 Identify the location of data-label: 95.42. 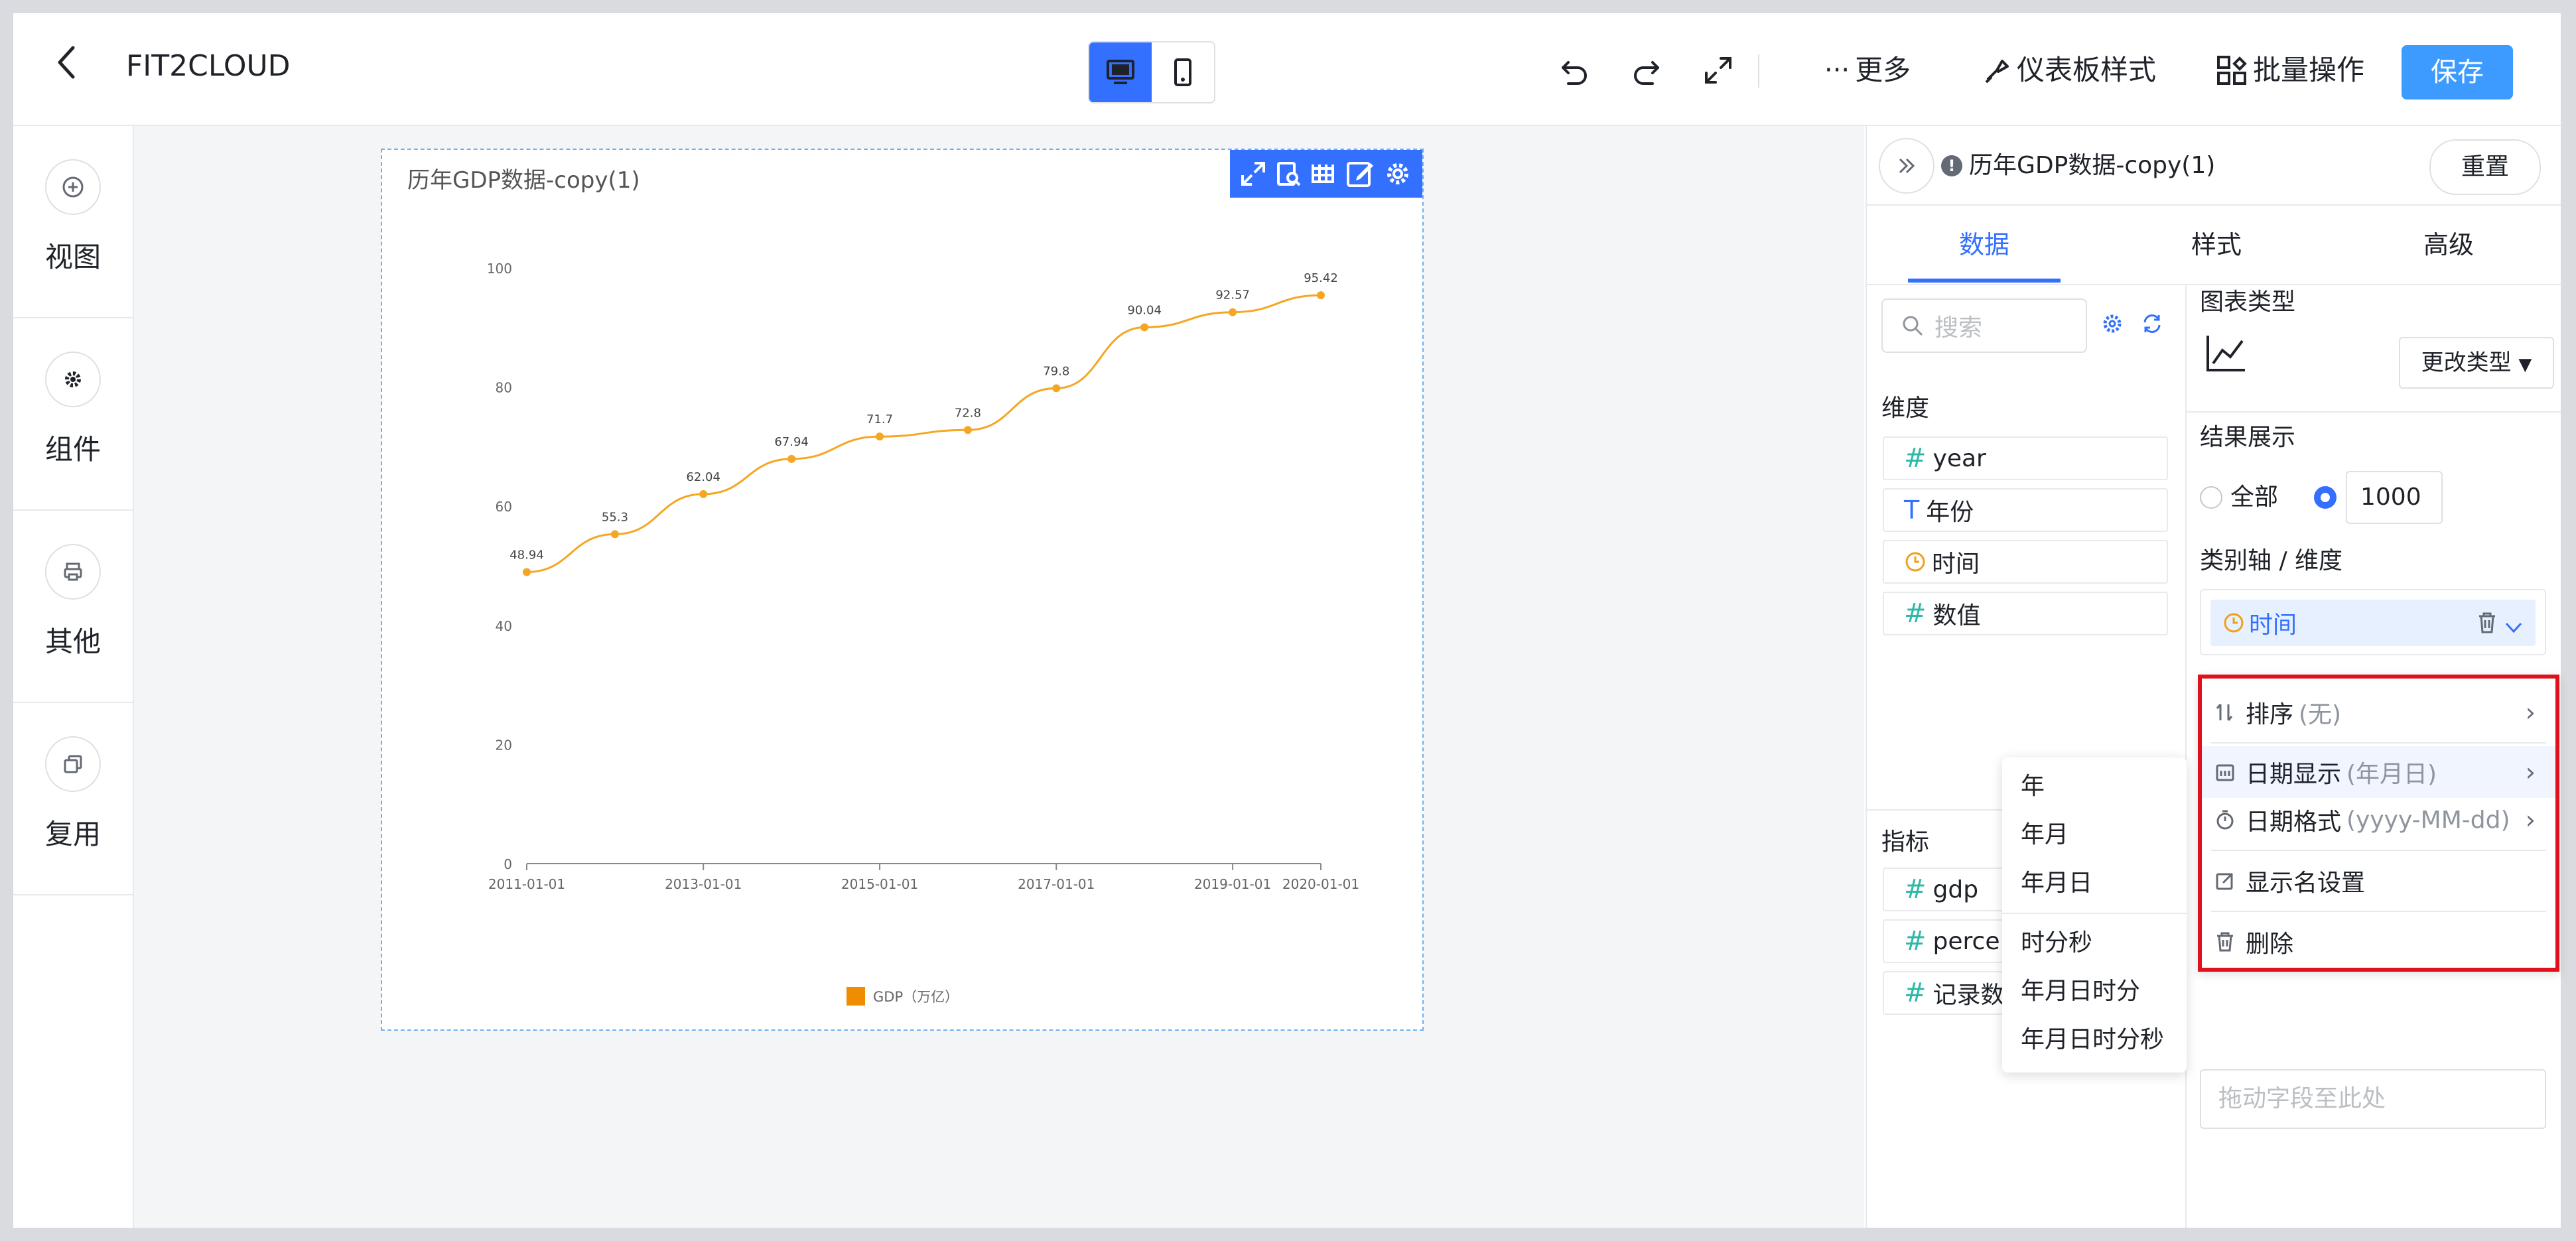
(1321, 278).